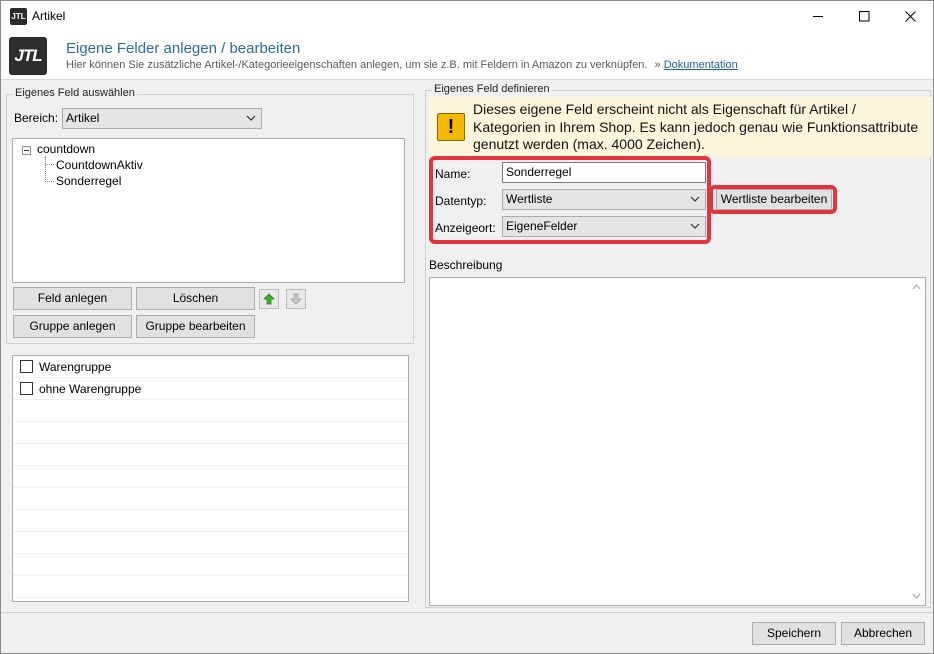  I want to click on beschreibung-label: Beschreibung, so click(466, 265).